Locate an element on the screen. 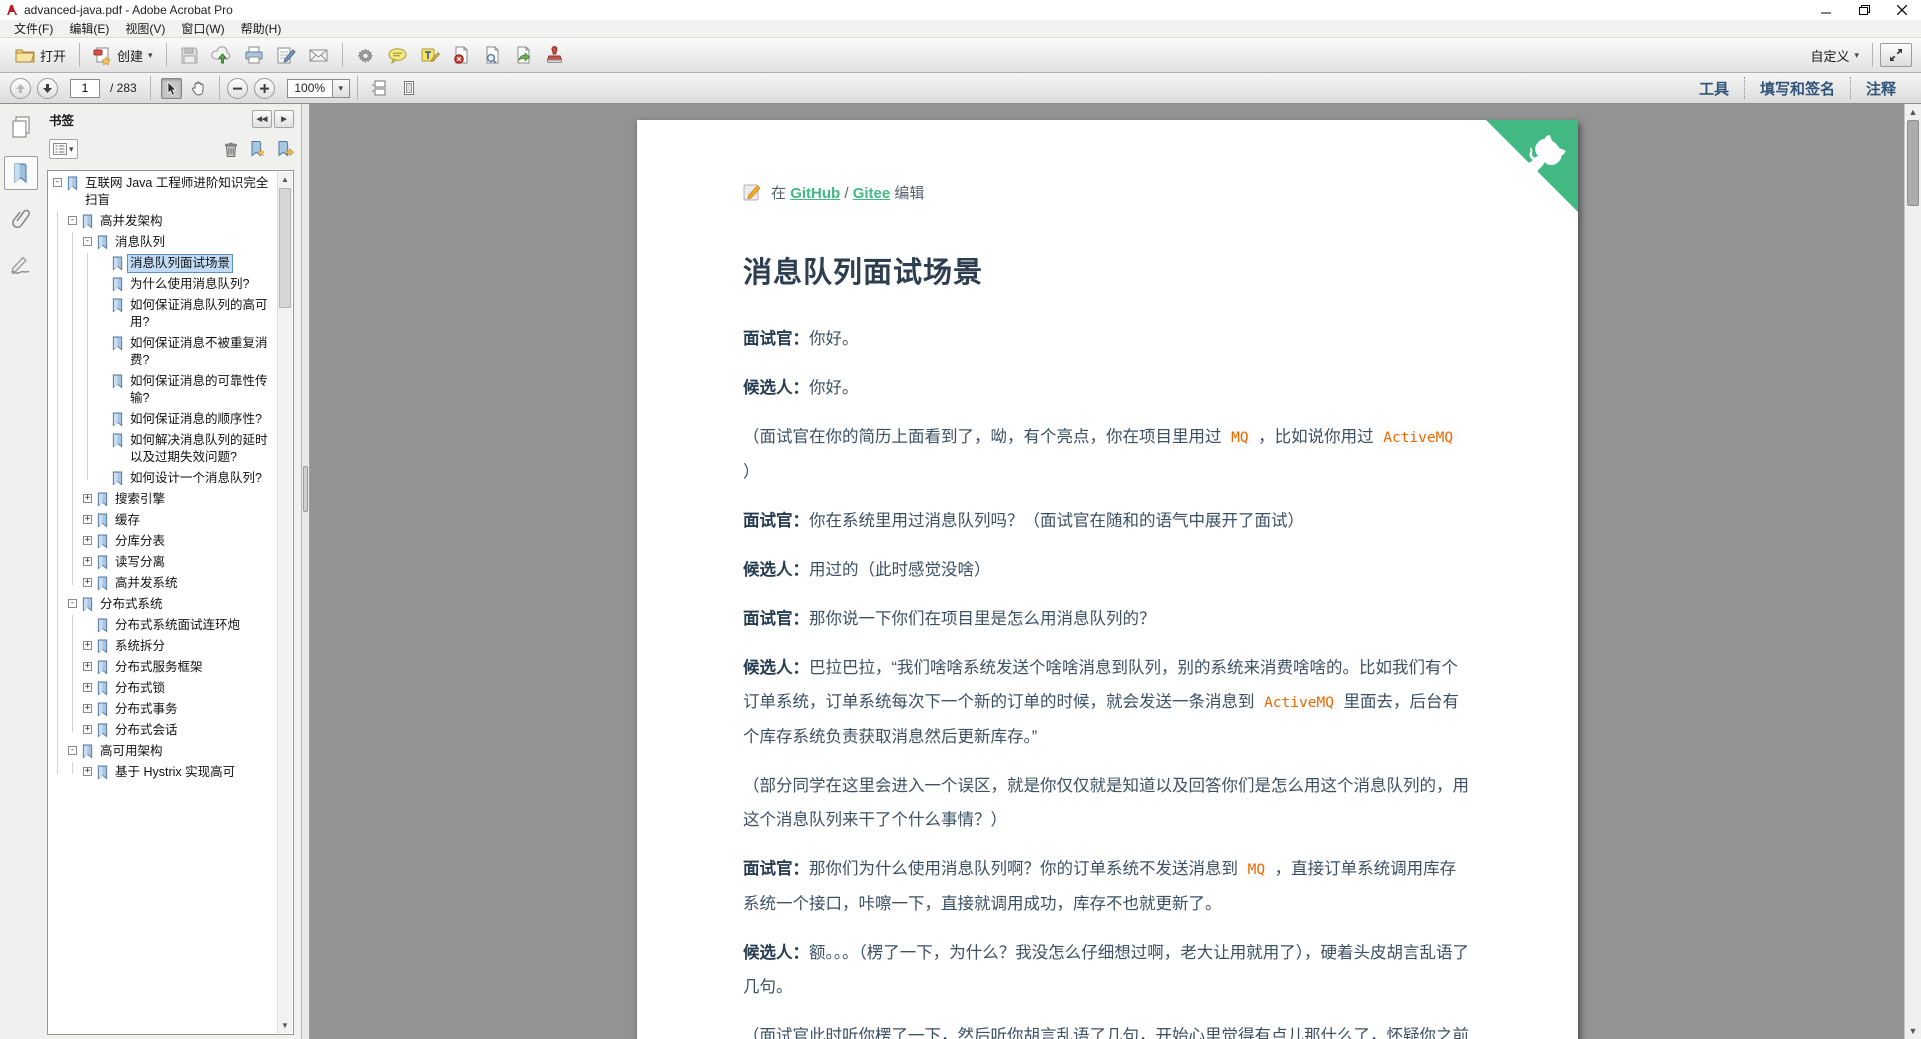 Image resolution: width=1921 pixels, height=1039 pixels. bookmark-item: 如何设计一个消息队列? is located at coordinates (163, 478).